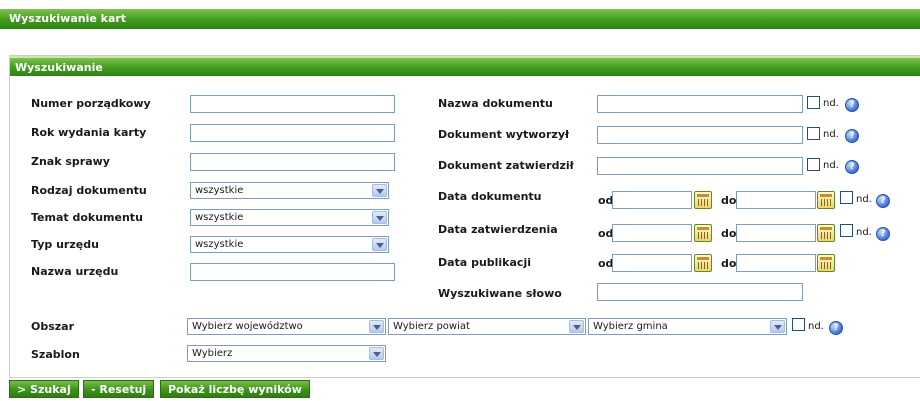 The height and width of the screenshot is (401, 920). What do you see at coordinates (44, 389) in the screenshot?
I see `search-button: > Szukaj` at bounding box center [44, 389].